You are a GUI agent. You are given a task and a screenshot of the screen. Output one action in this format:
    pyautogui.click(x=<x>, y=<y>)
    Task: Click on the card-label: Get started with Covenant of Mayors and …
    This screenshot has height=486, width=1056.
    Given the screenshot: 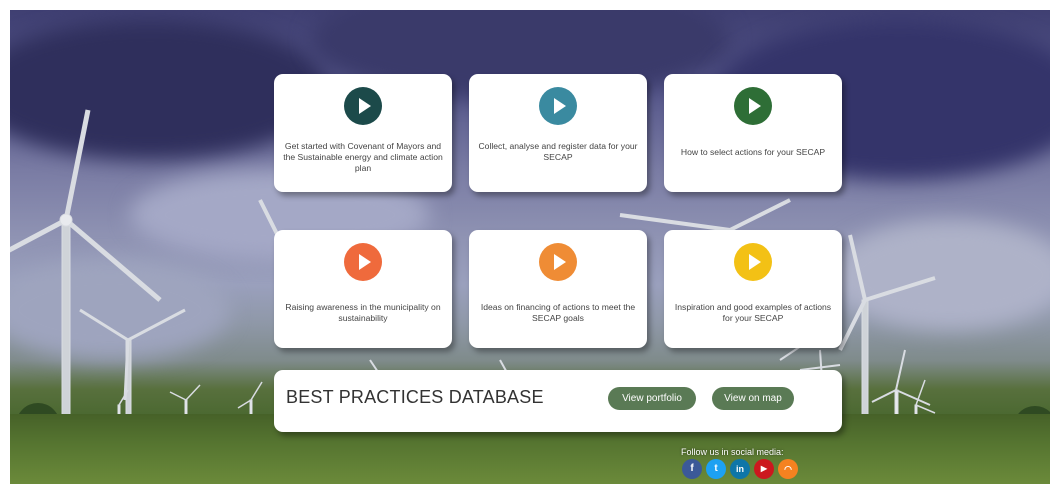 What is the action you would take?
    pyautogui.click(x=363, y=157)
    